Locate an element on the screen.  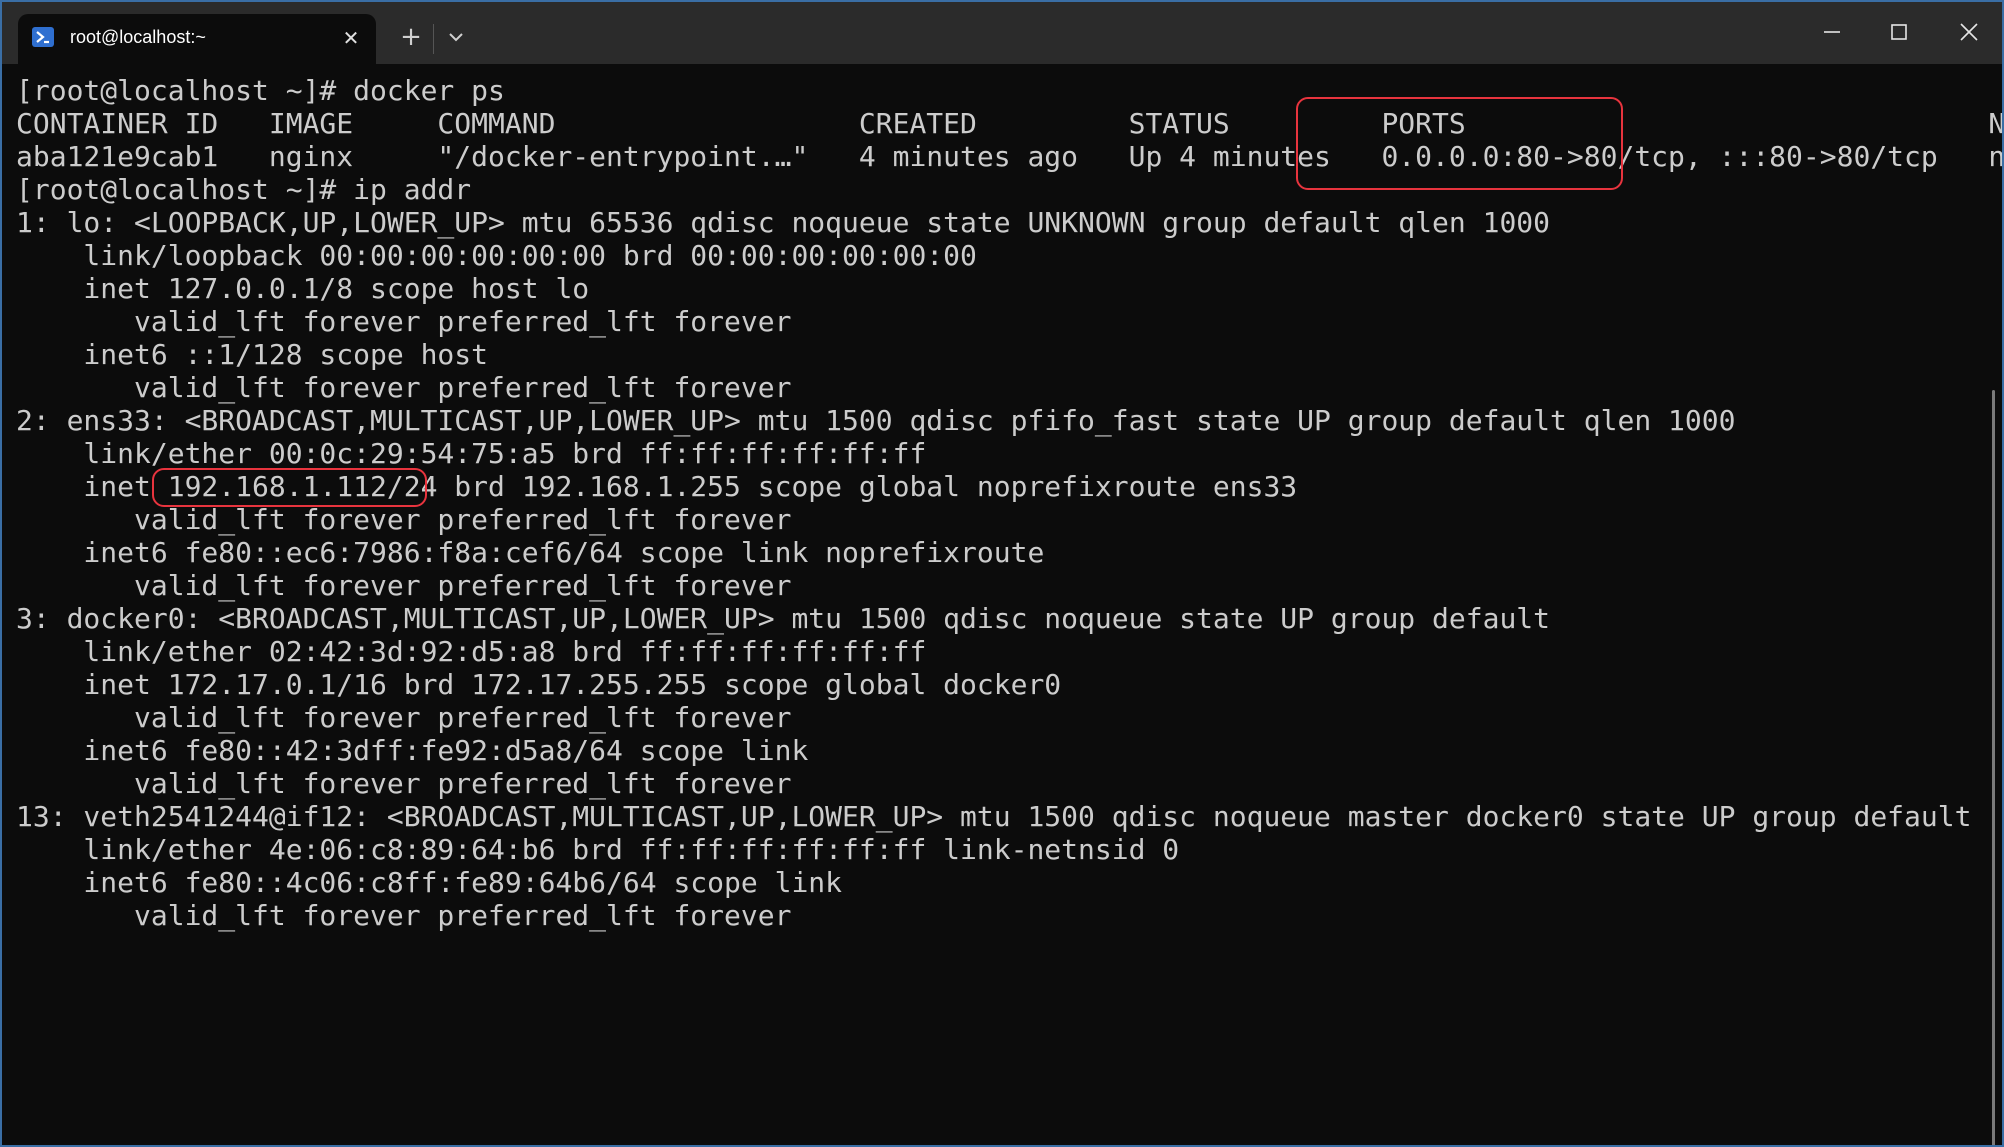
ports-highlight-box is located at coordinates (1459, 143).